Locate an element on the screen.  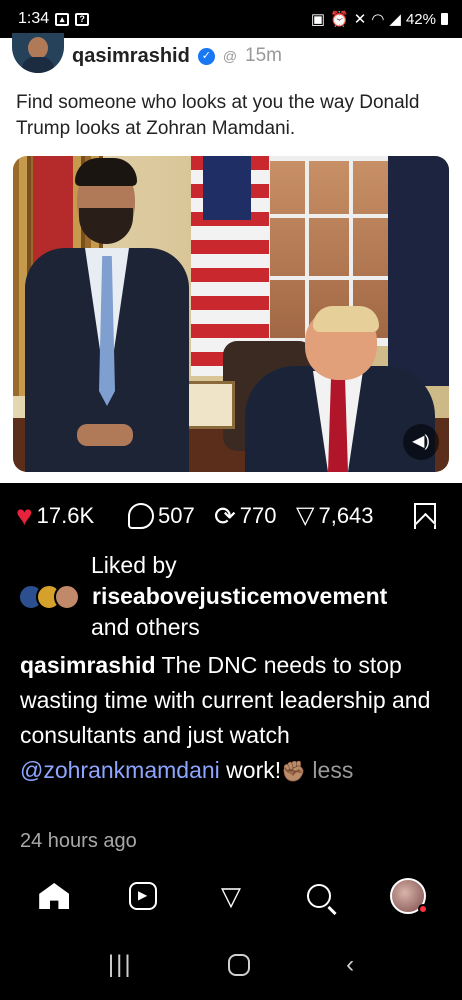
less-link: less is located at coordinates (332, 770).